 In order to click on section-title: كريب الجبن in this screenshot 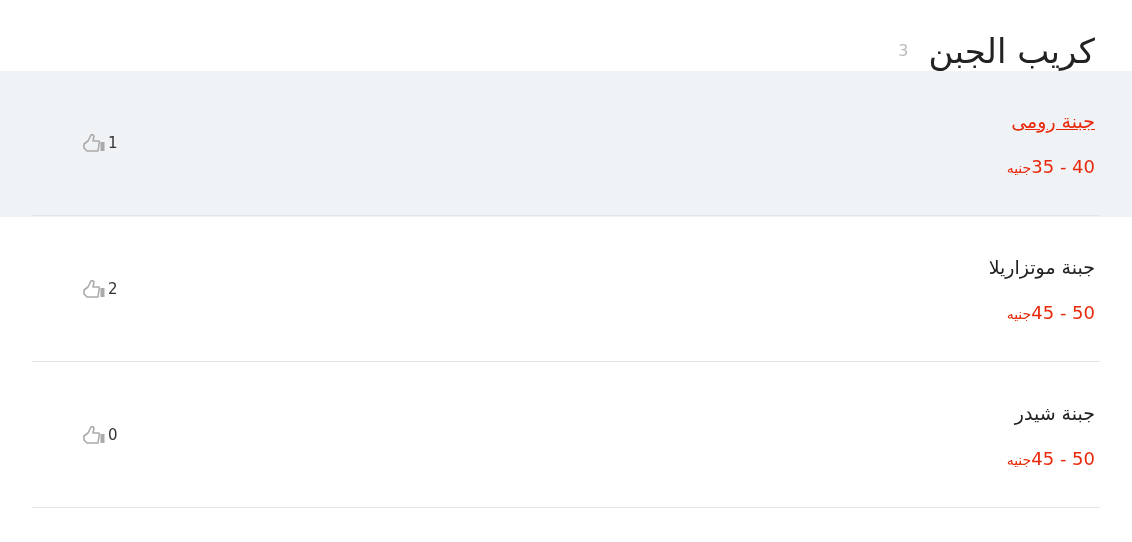, I will do `click(1011, 50)`.